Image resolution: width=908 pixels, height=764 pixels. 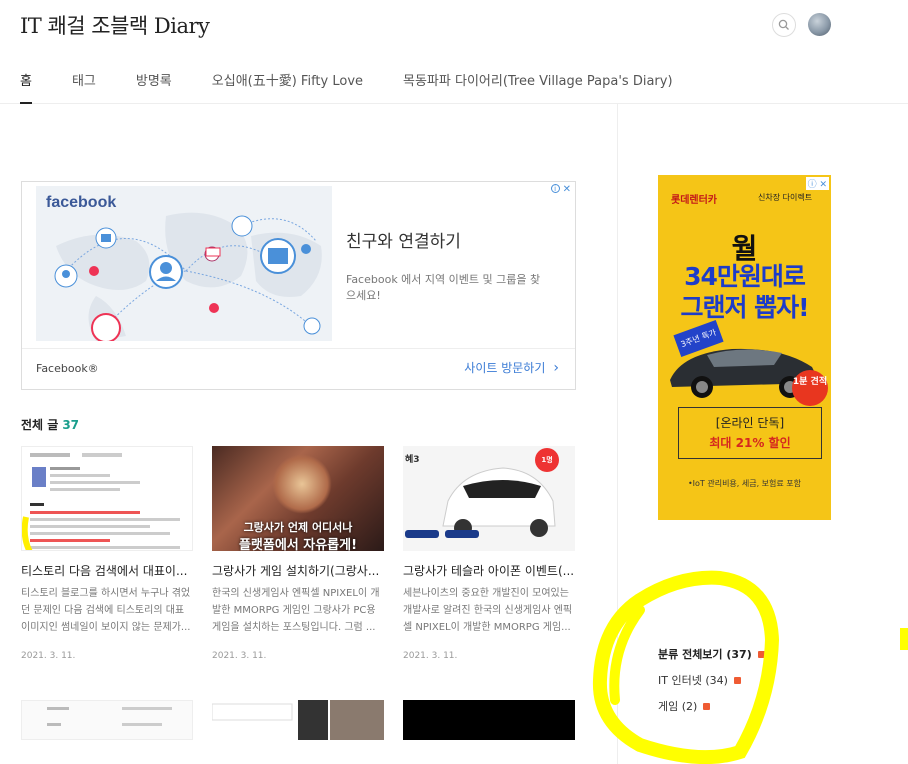 What do you see at coordinates (819, 24) in the screenshot?
I see `avatar` at bounding box center [819, 24].